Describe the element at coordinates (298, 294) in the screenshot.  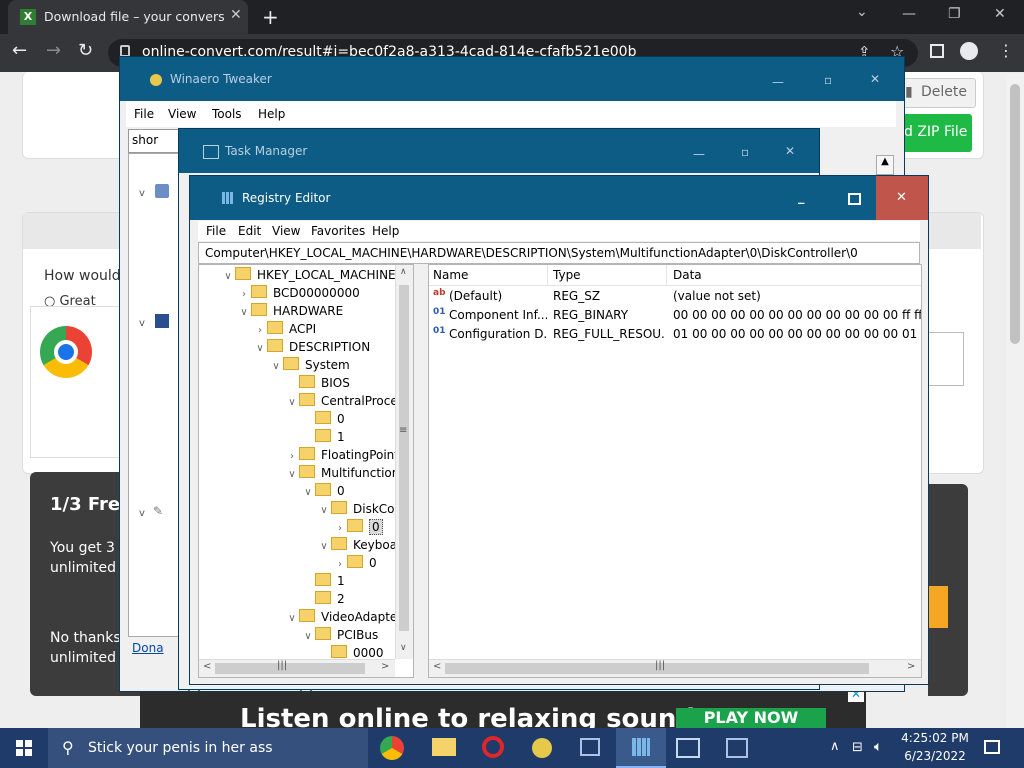
I see `tree-node: › BCD00000000` at that location.